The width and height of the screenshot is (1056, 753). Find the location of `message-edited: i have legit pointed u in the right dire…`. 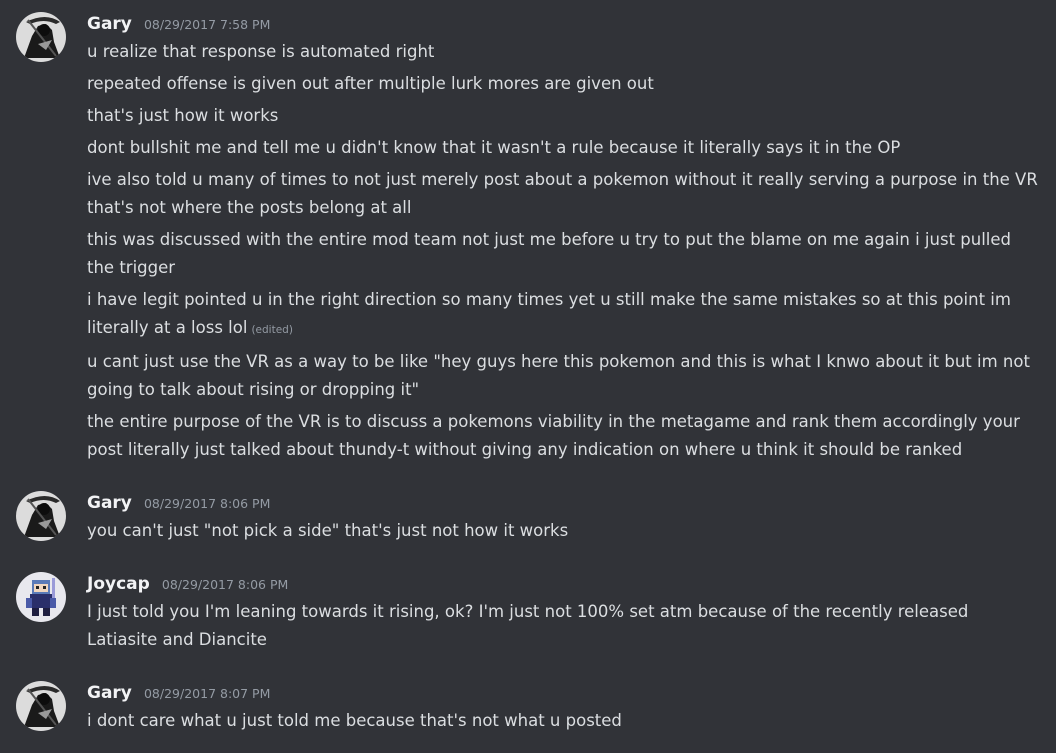

message-edited: i have legit pointed u in the right dire… is located at coordinates (564, 315).